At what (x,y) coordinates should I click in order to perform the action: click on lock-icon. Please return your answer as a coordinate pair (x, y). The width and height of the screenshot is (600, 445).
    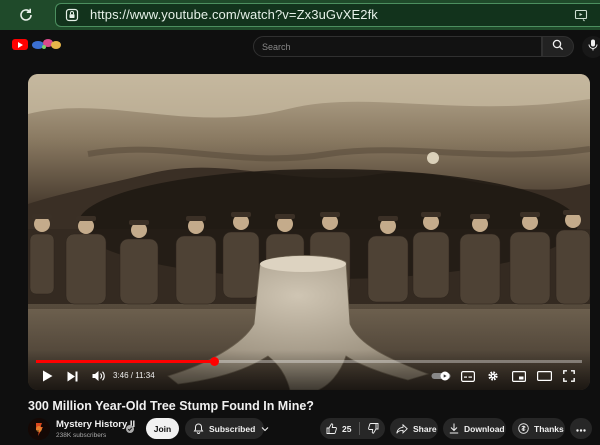
    Looking at the image, I should click on (72, 15).